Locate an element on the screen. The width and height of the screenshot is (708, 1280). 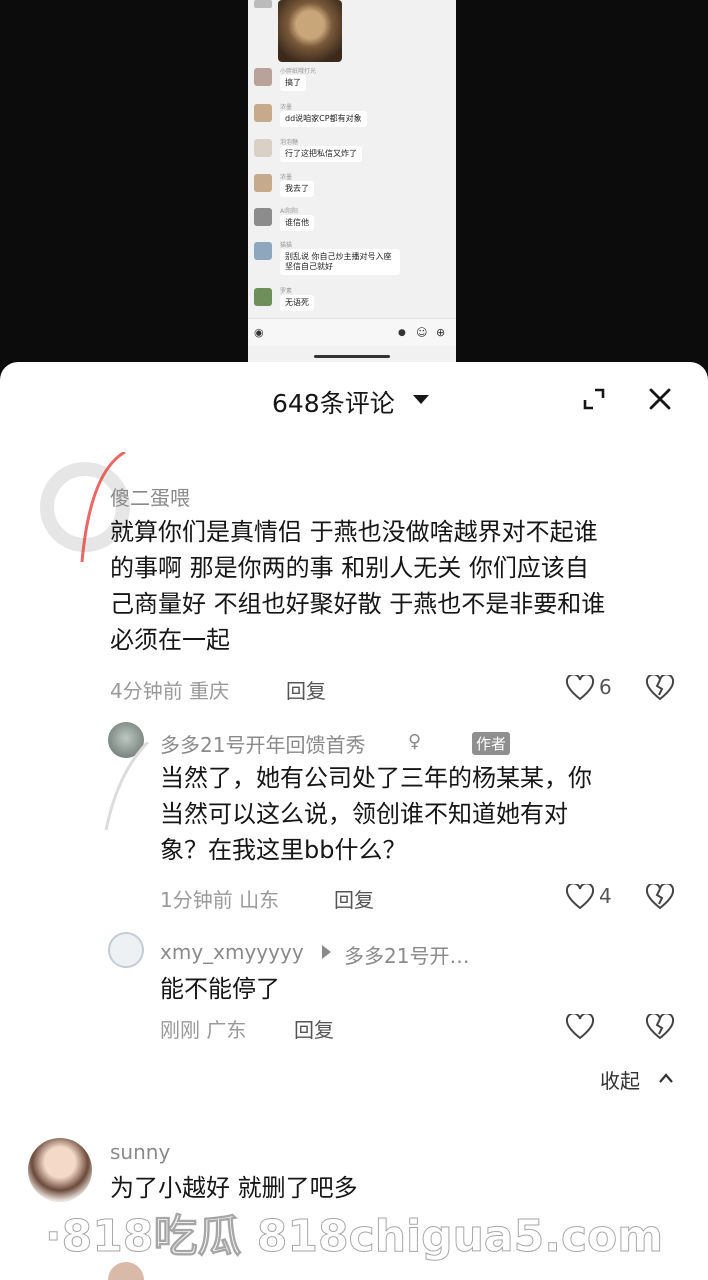
comment-time-location: 刚刚 广东 is located at coordinates (203, 1030).